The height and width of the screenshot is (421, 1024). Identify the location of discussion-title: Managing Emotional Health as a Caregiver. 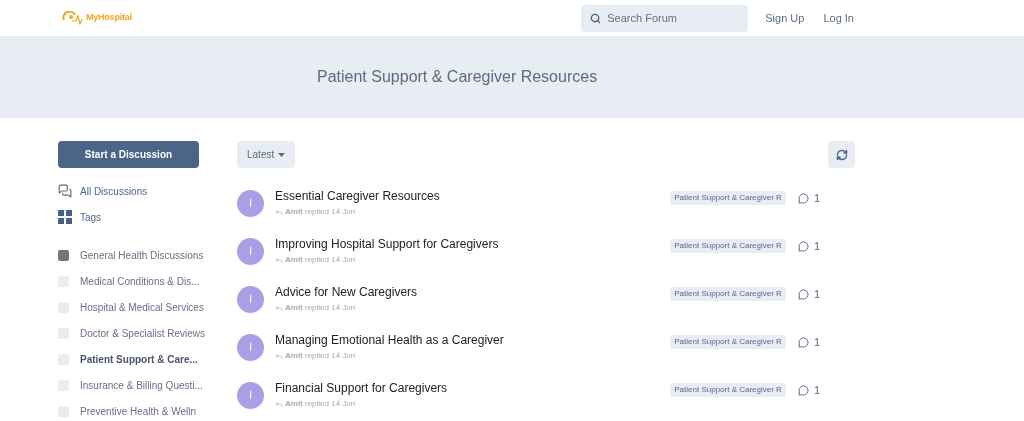
(473, 340).